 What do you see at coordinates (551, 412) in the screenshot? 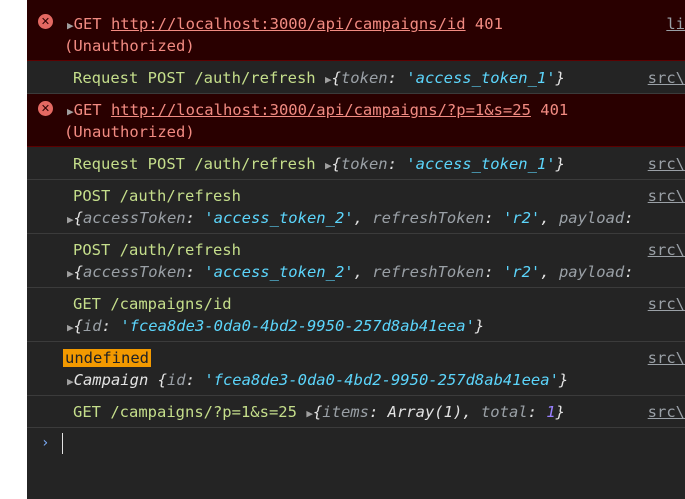
I see `object-value: 1` at bounding box center [551, 412].